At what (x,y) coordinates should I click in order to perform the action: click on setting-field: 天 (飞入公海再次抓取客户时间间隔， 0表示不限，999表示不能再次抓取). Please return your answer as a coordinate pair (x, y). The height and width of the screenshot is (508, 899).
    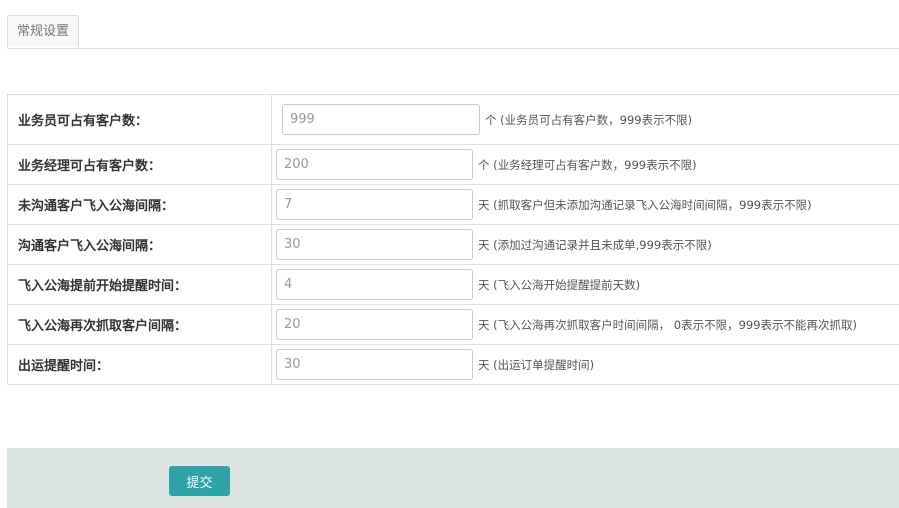
    Looking at the image, I should click on (564, 324).